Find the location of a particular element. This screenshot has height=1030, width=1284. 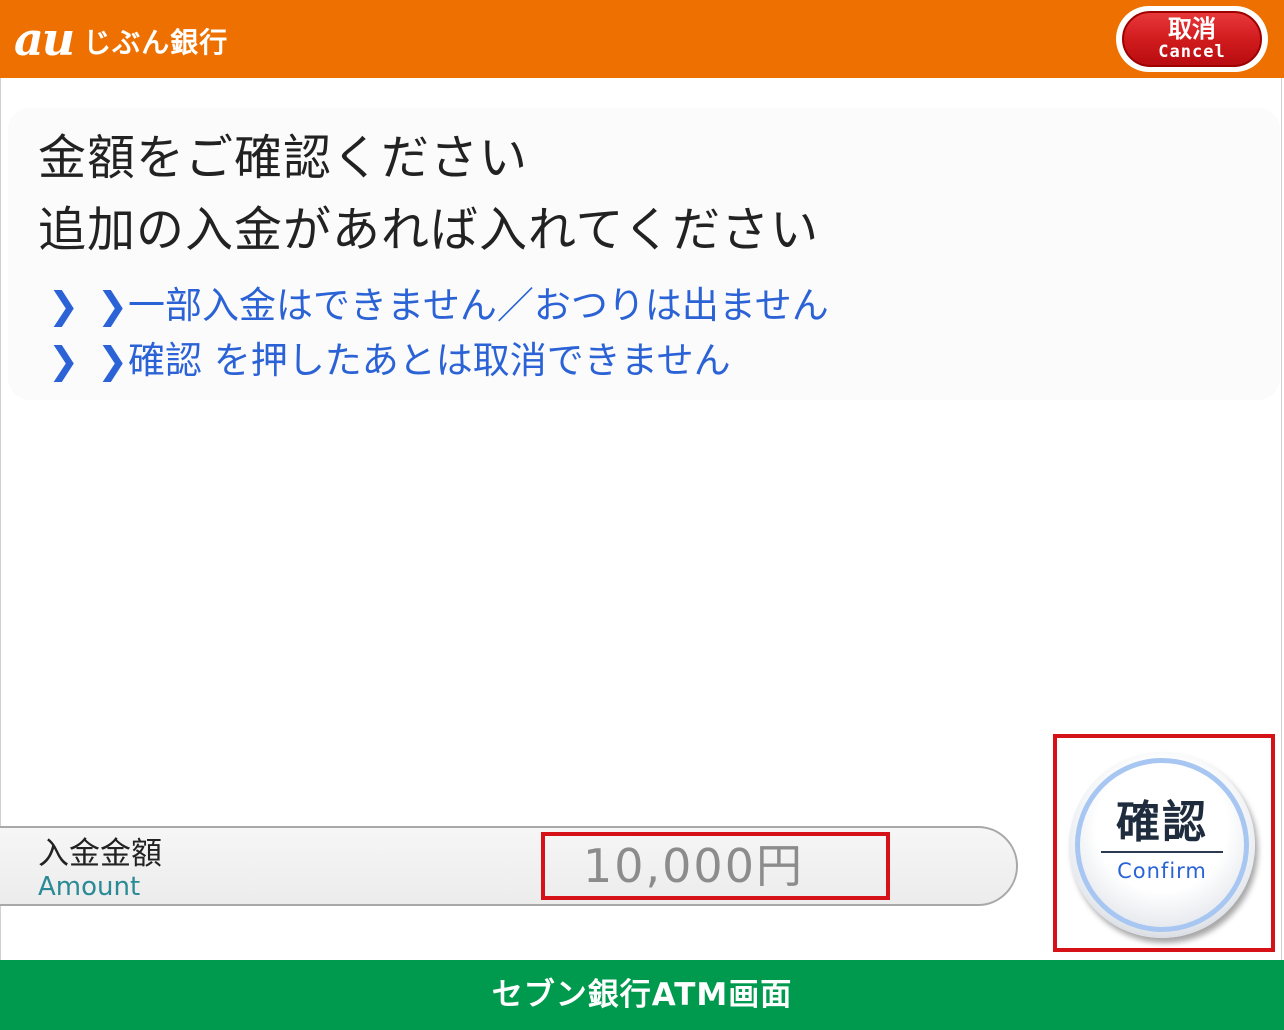

notice-text: 一部入金はできません／おつりは出ません is located at coordinates (478, 305).